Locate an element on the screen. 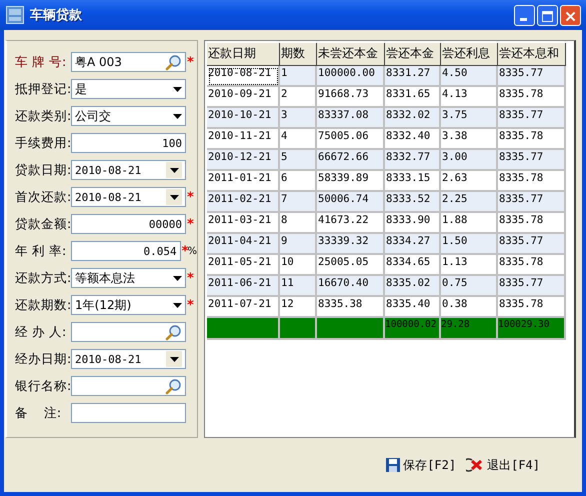 This screenshot has width=586, height=496. exit-button: 退出[F4] is located at coordinates (503, 465).